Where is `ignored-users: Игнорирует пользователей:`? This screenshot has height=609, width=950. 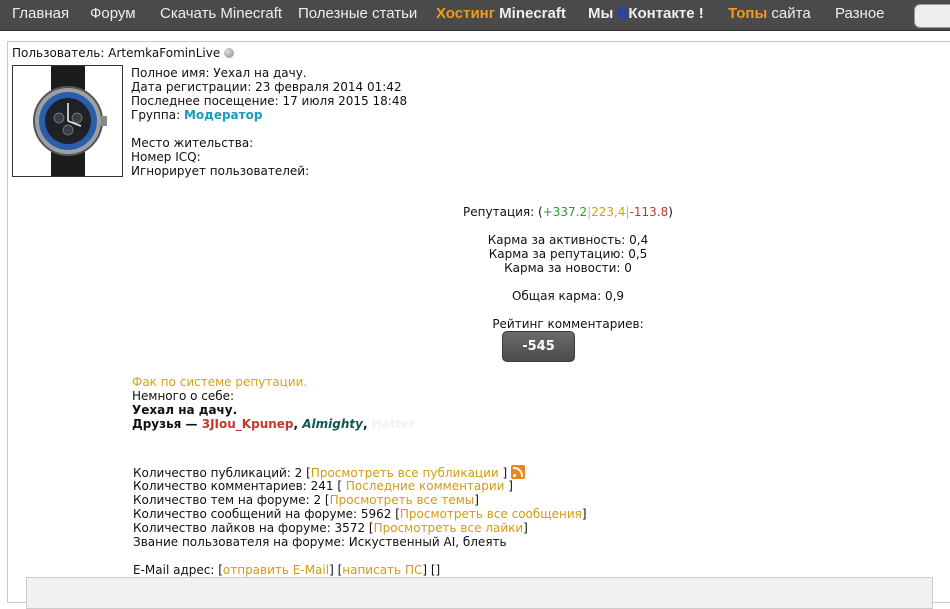
ignored-users: Игнорирует пользователей: is located at coordinates (220, 171).